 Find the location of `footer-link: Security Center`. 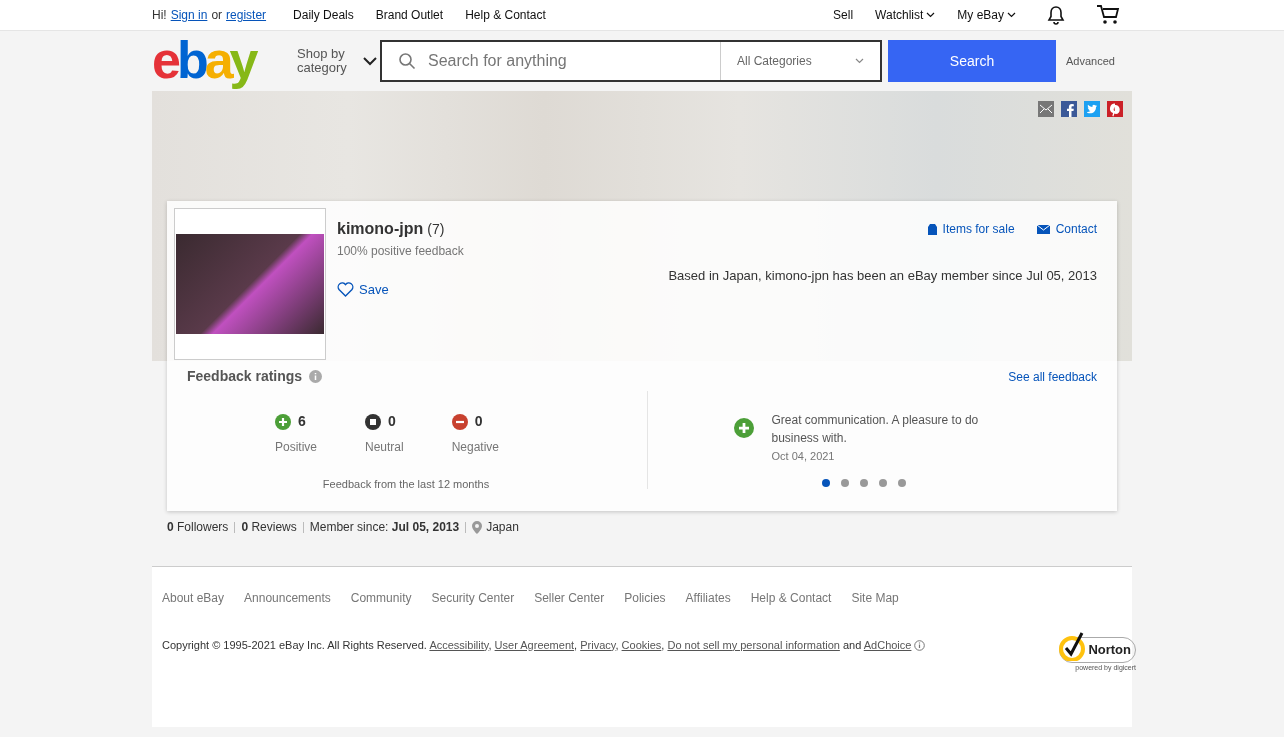

footer-link: Security Center is located at coordinates (473, 598).